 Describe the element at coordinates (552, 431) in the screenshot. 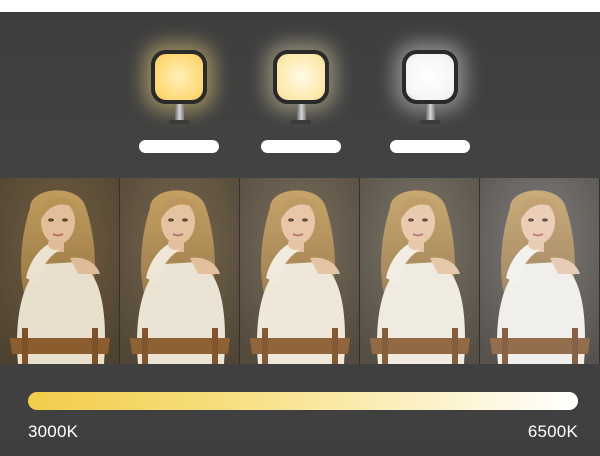

I see `max-temperature-label: 6500K` at that location.